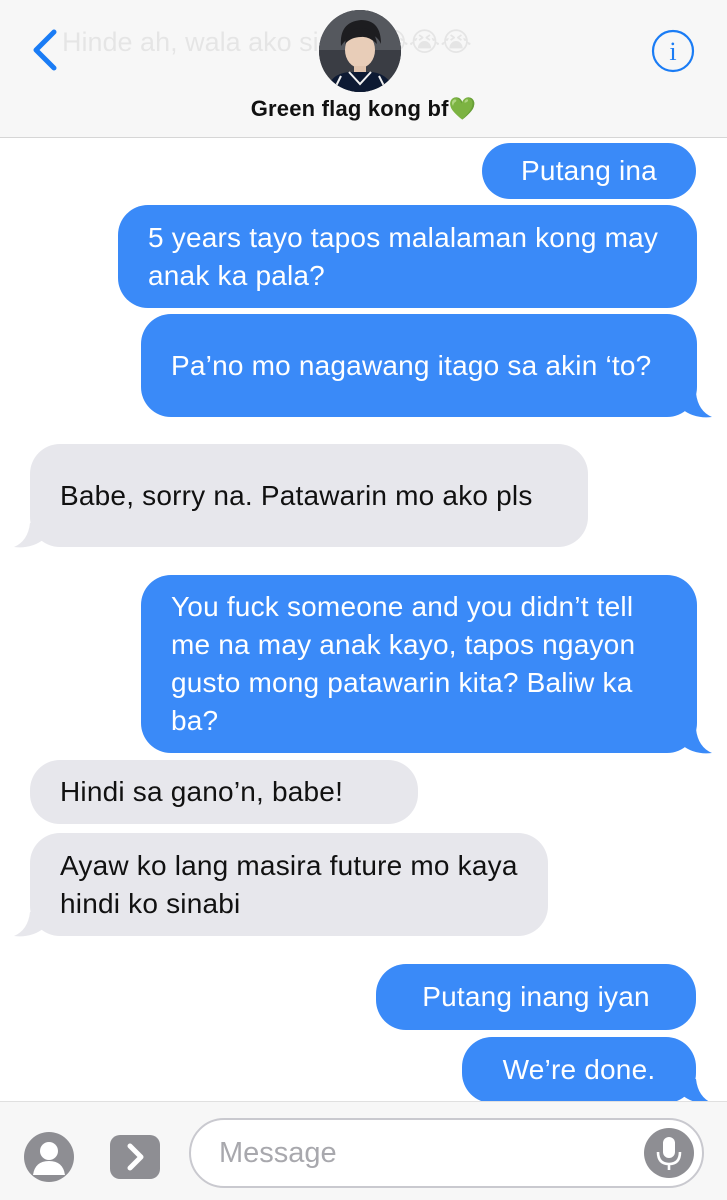  Describe the element at coordinates (45, 50) in the screenshot. I see `chevron-left-icon` at that location.